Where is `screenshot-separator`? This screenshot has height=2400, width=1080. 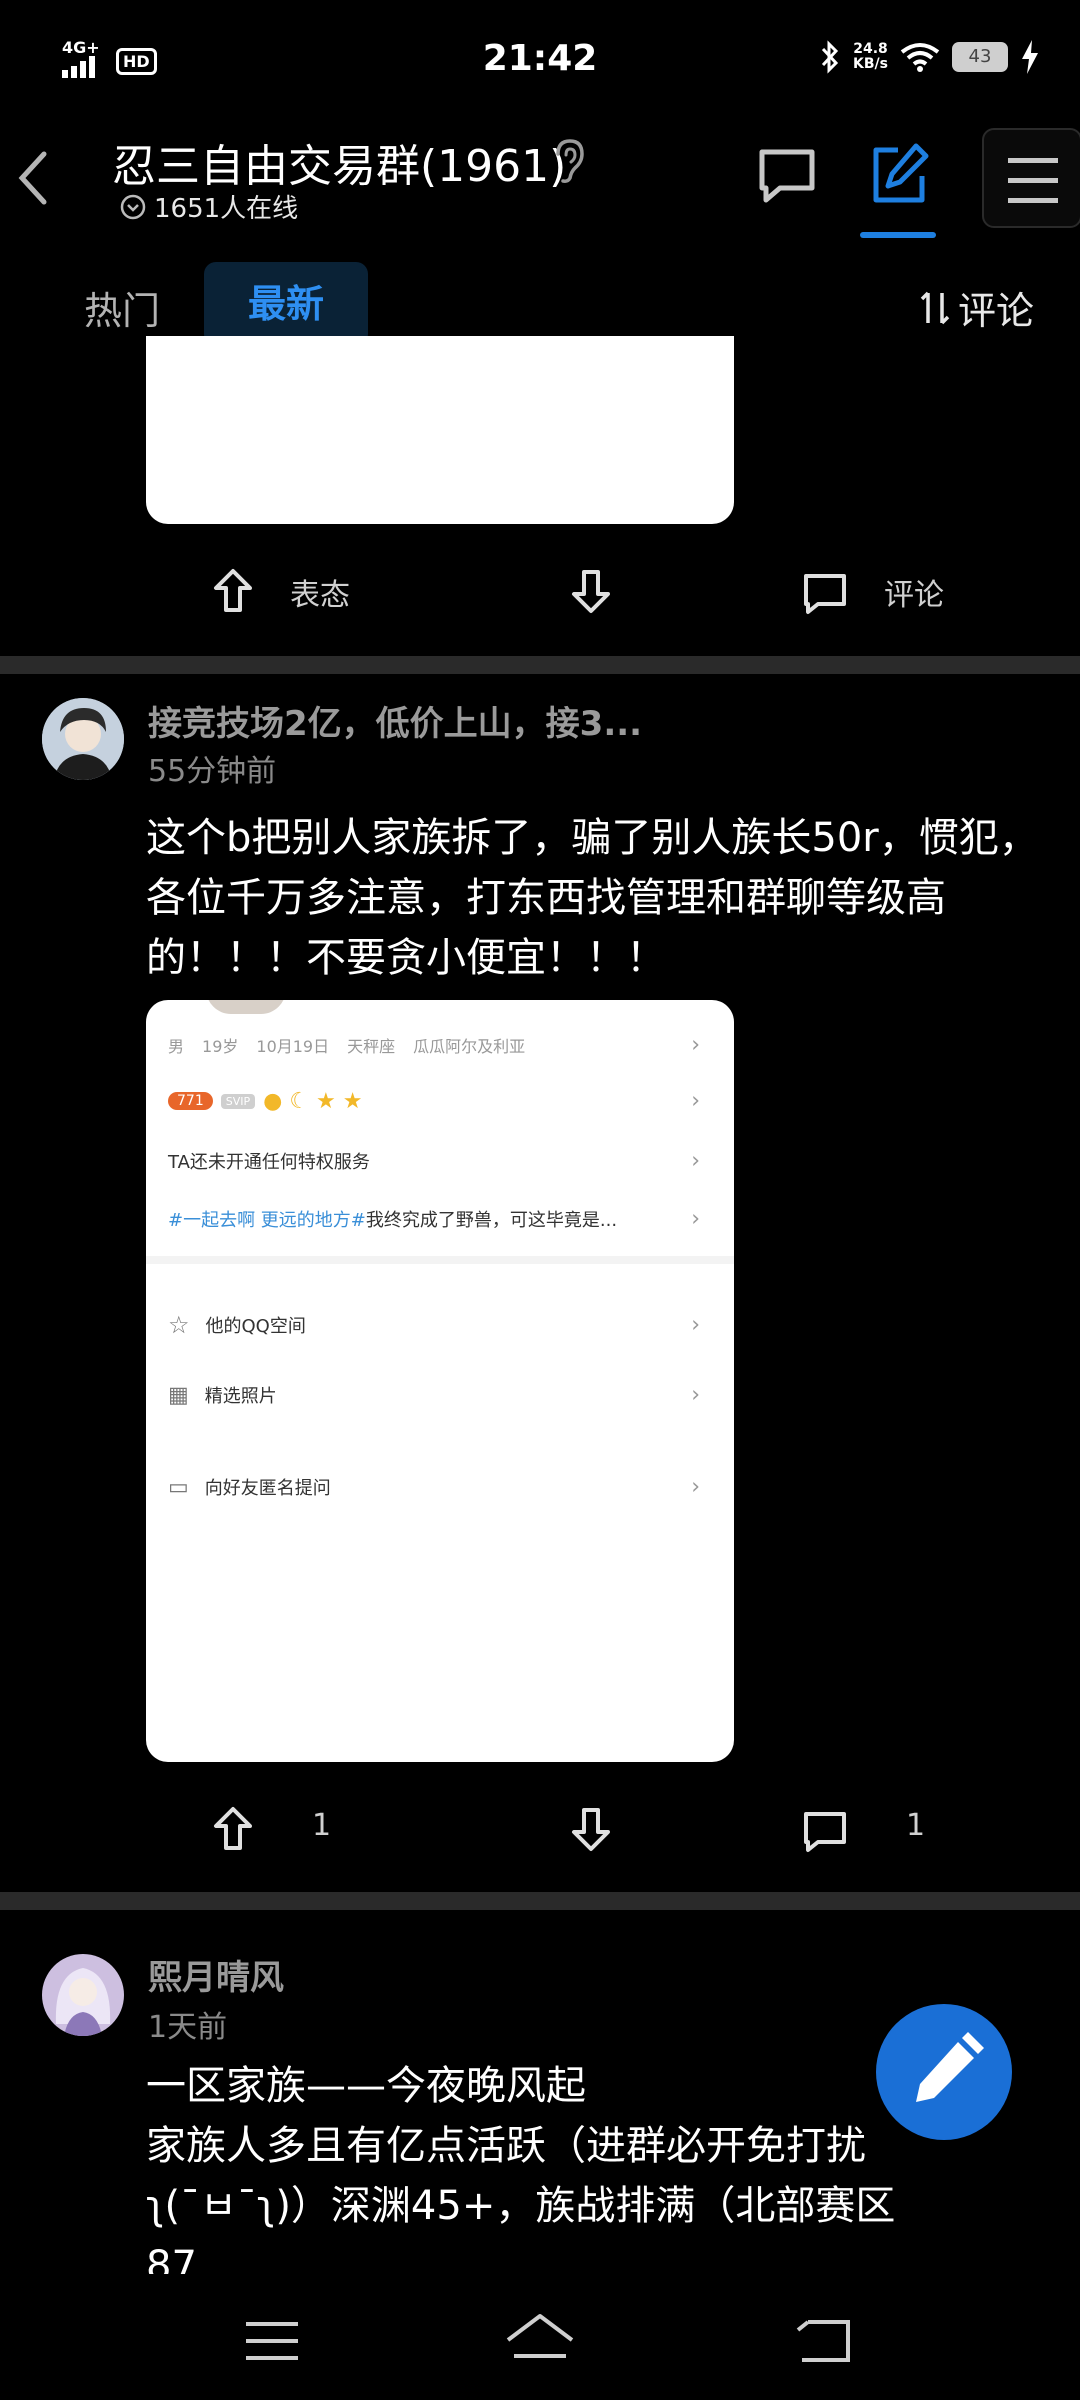 screenshot-separator is located at coordinates (440, 1260).